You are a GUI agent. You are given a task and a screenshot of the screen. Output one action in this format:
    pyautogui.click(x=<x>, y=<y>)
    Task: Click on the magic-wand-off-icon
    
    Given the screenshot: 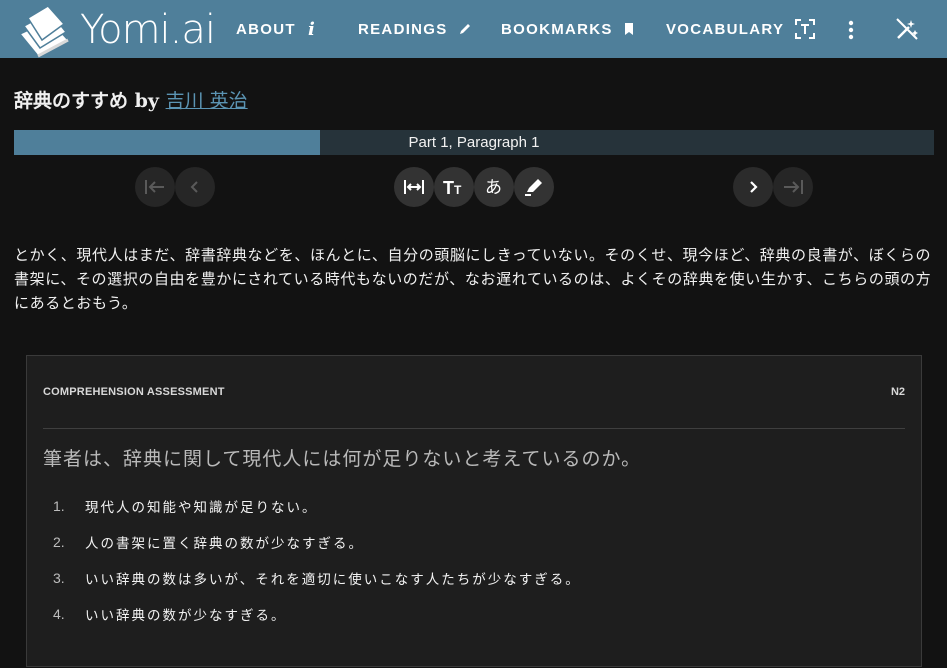 What is the action you would take?
    pyautogui.click(x=907, y=29)
    